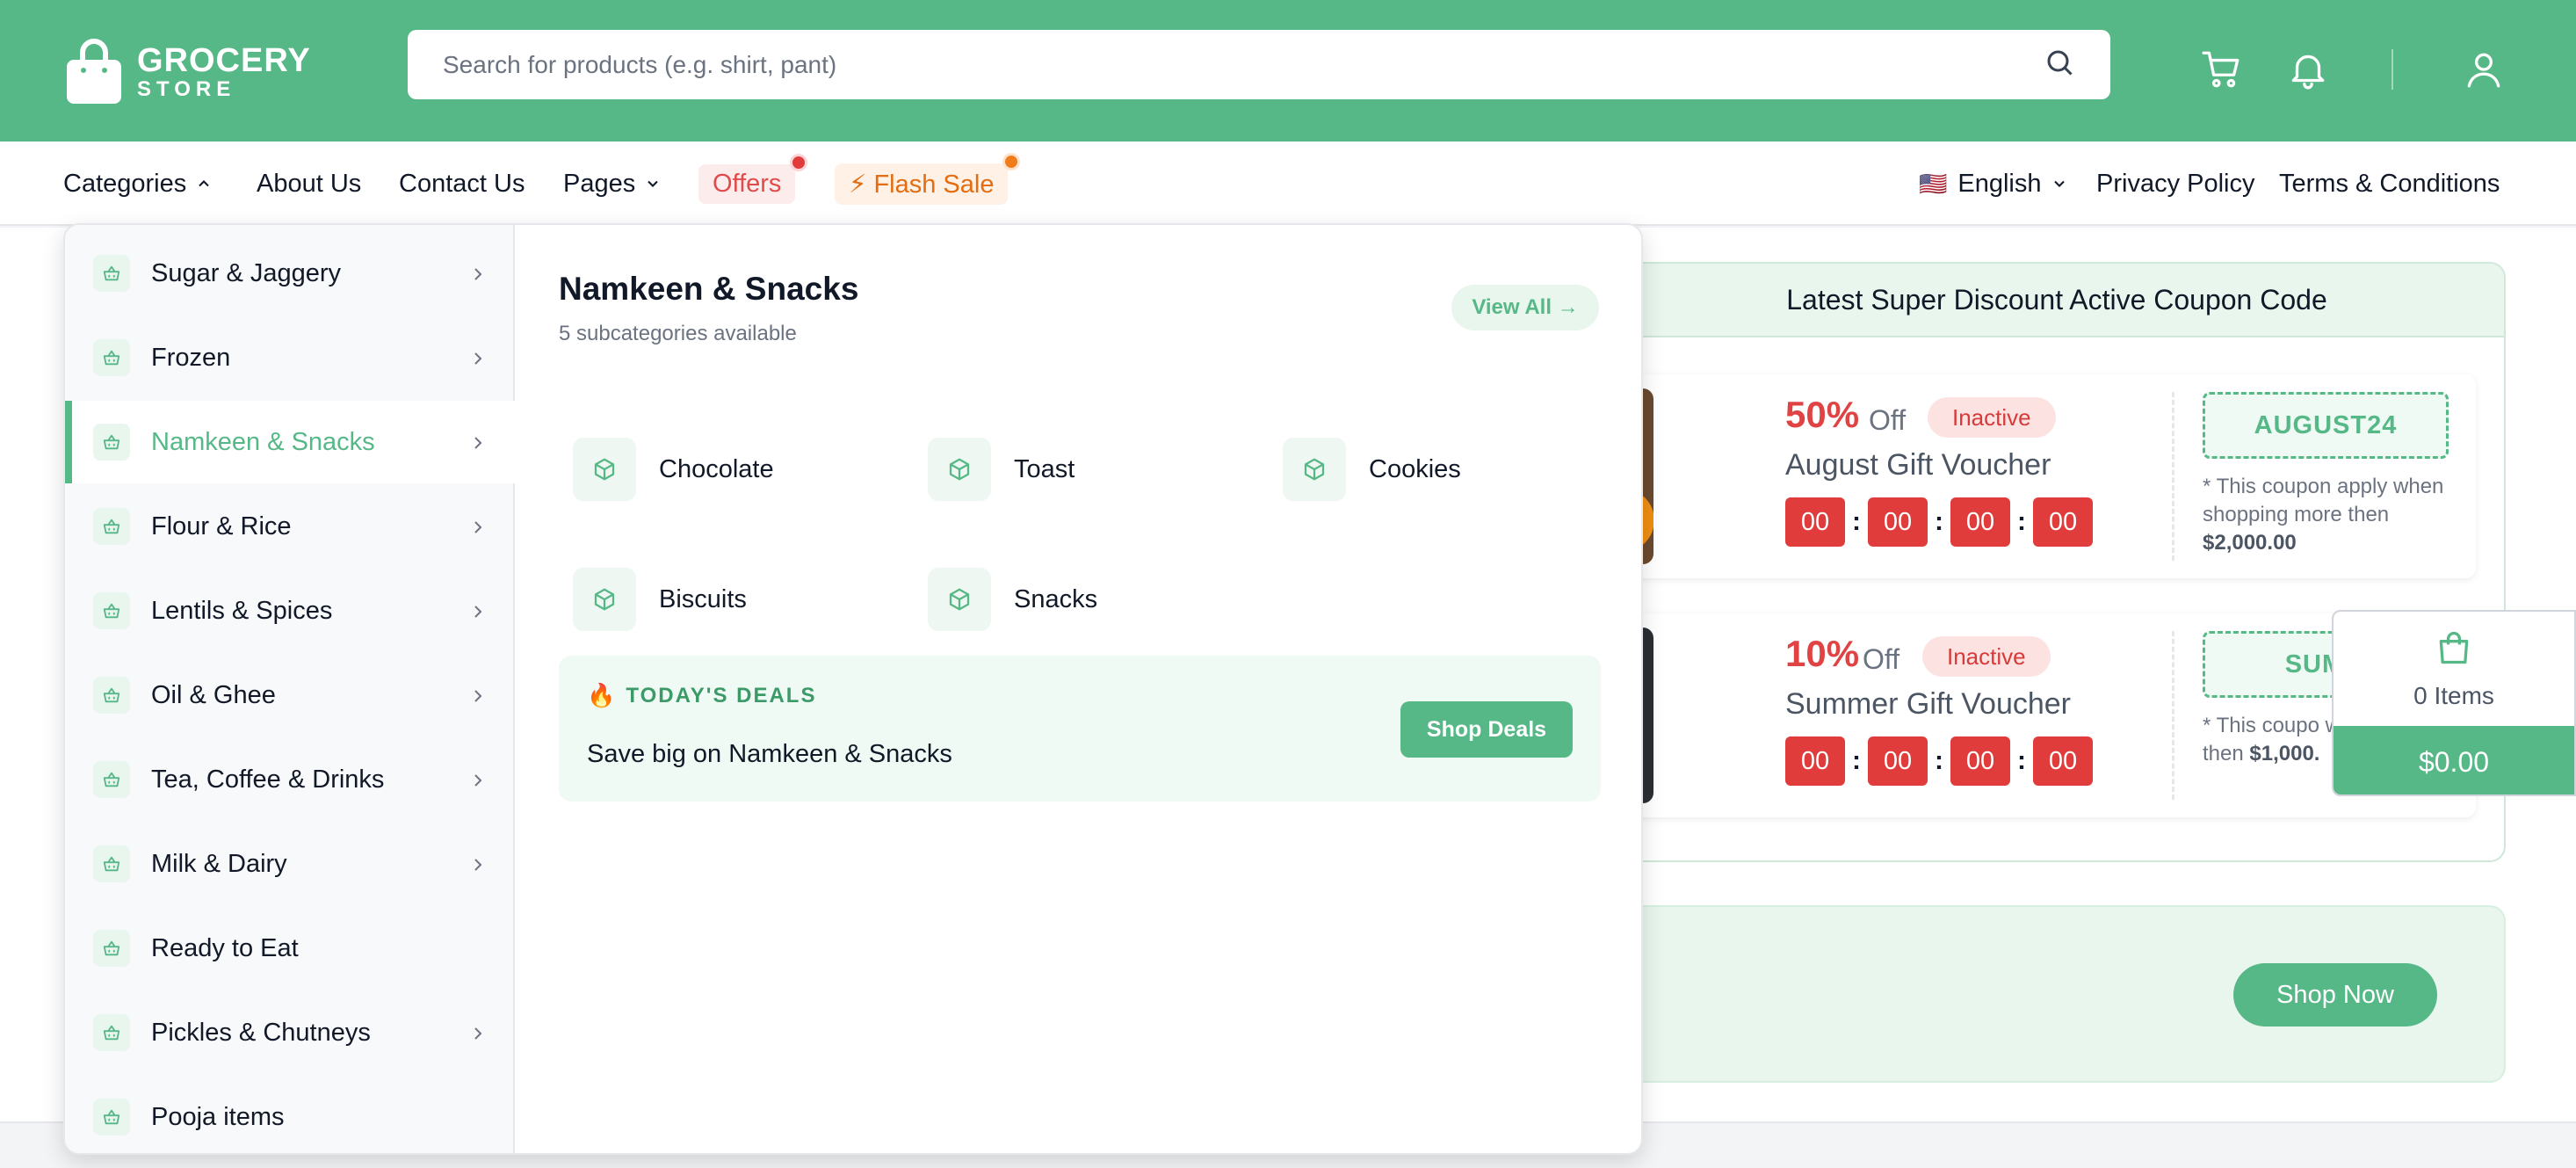  I want to click on category-item: Tea, Coffee & Drinks, so click(290, 780).